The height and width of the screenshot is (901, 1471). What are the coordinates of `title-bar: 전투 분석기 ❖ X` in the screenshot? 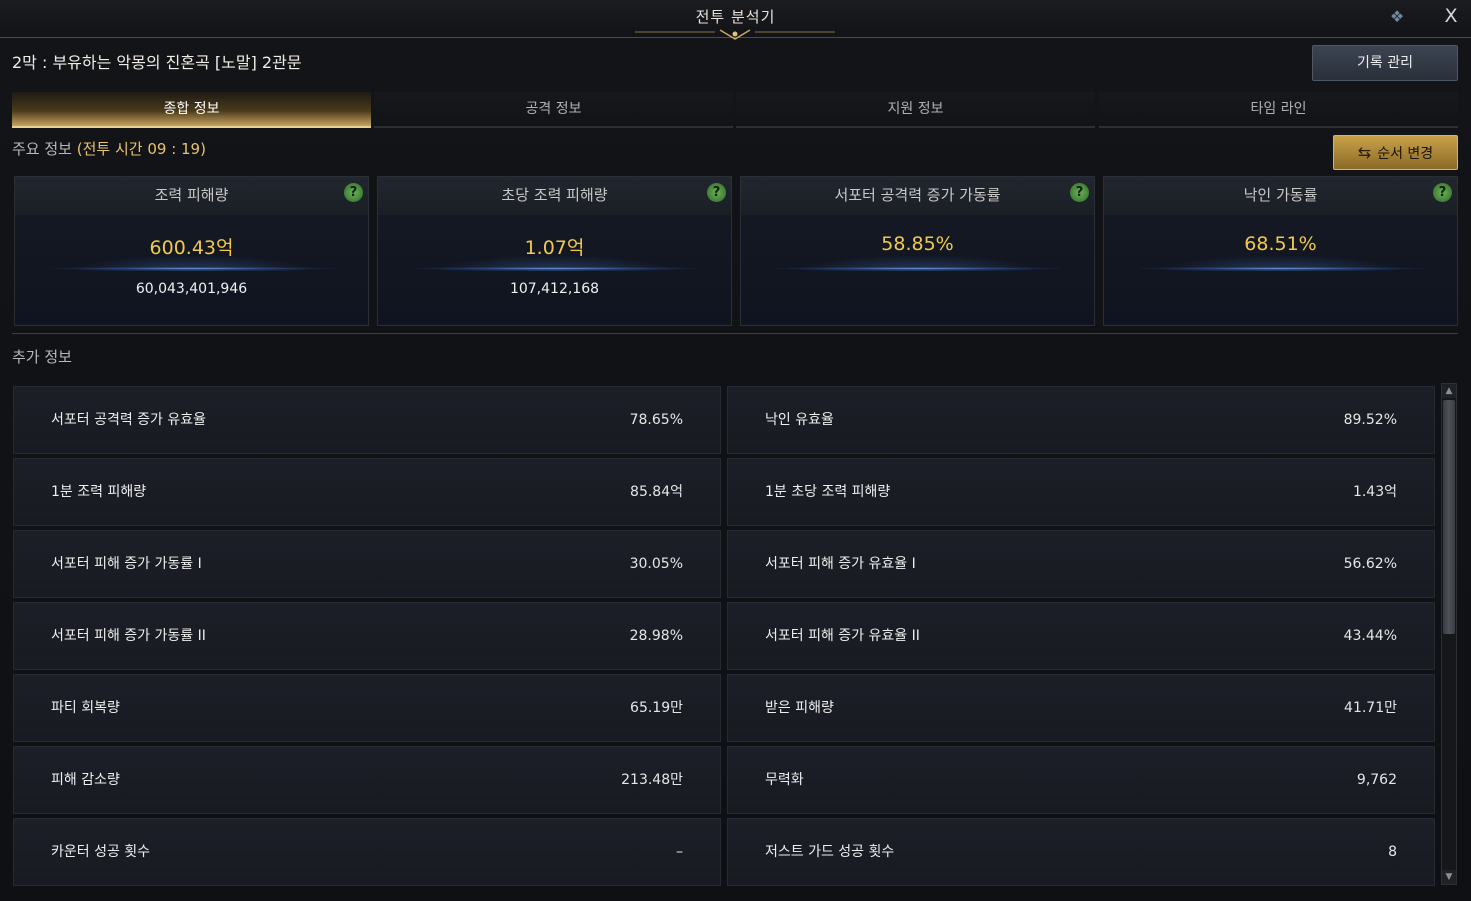 It's located at (735, 20).